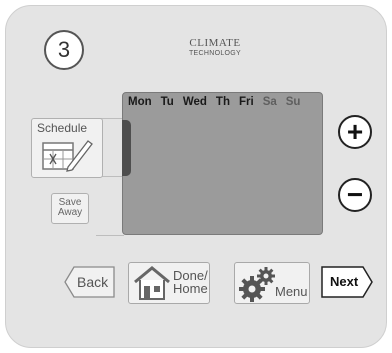 This screenshot has width=392, height=353. I want to click on save-away-button: Save Away, so click(70, 208).